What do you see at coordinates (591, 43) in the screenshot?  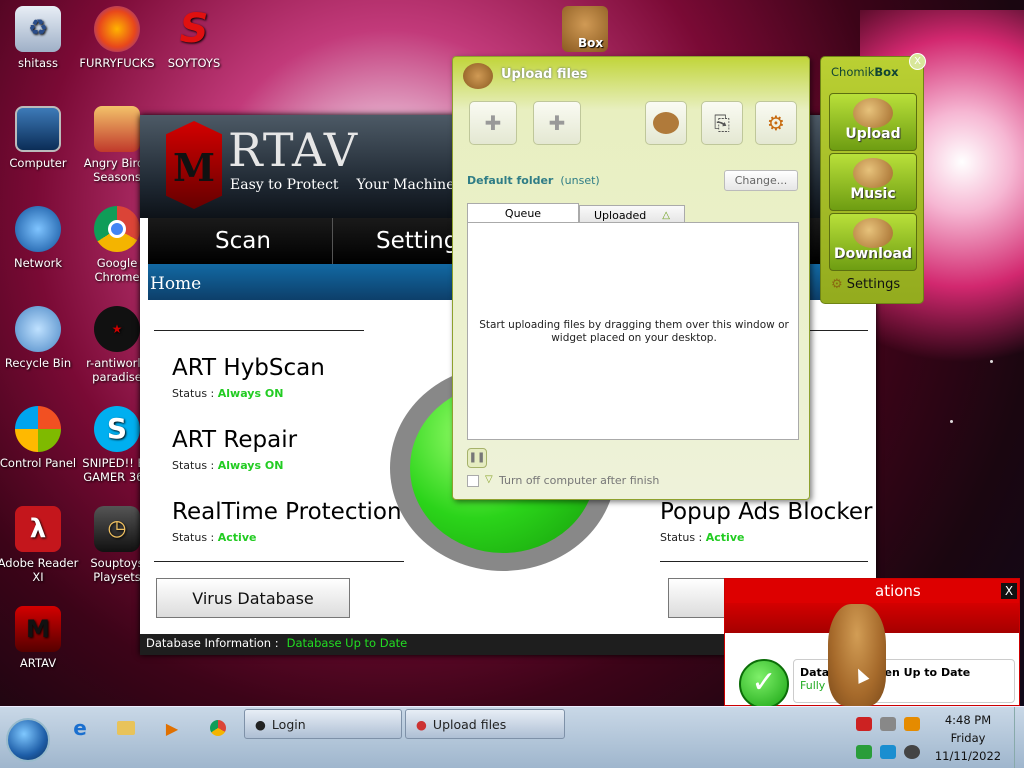 I see `box-widget-label: Box` at bounding box center [591, 43].